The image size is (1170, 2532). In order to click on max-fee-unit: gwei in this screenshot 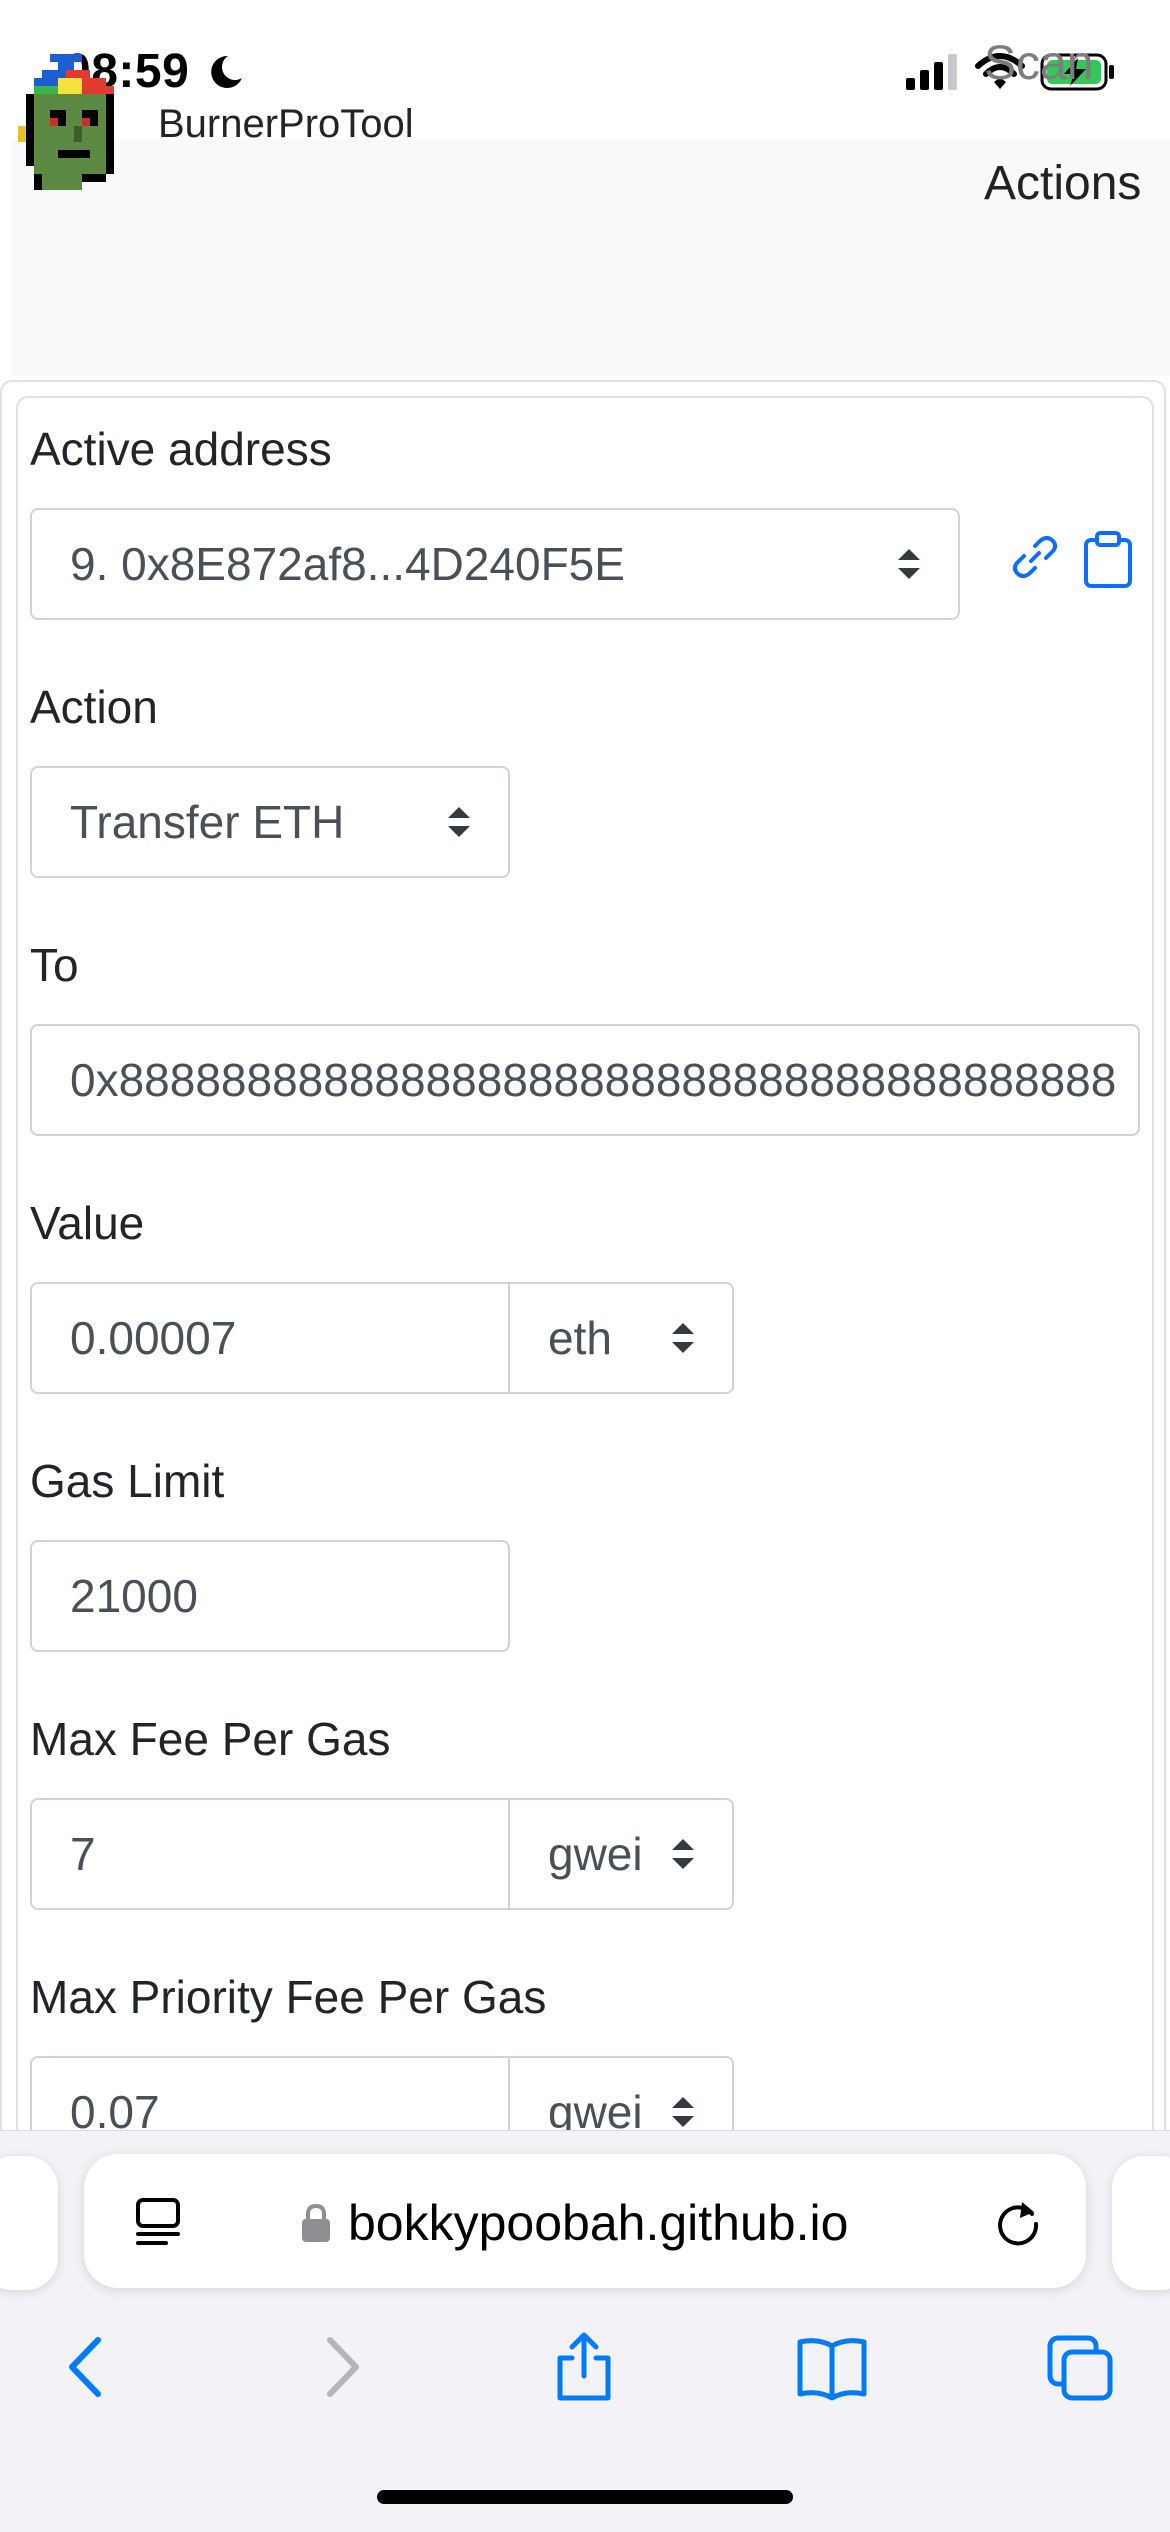, I will do `click(595, 1854)`.